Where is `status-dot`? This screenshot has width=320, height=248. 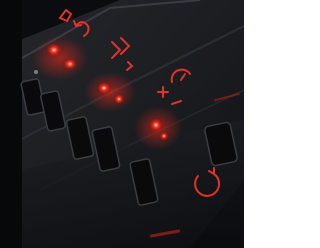
status-dot is located at coordinates (36, 72).